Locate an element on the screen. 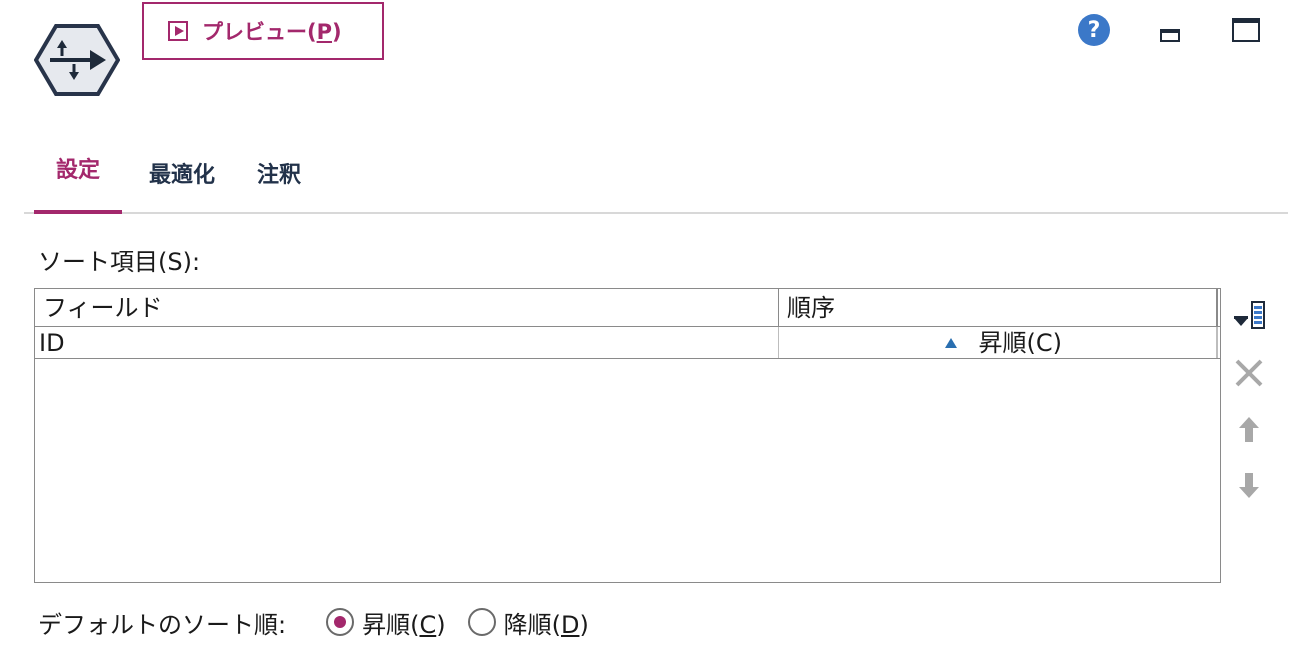  play-icon is located at coordinates (178, 31).